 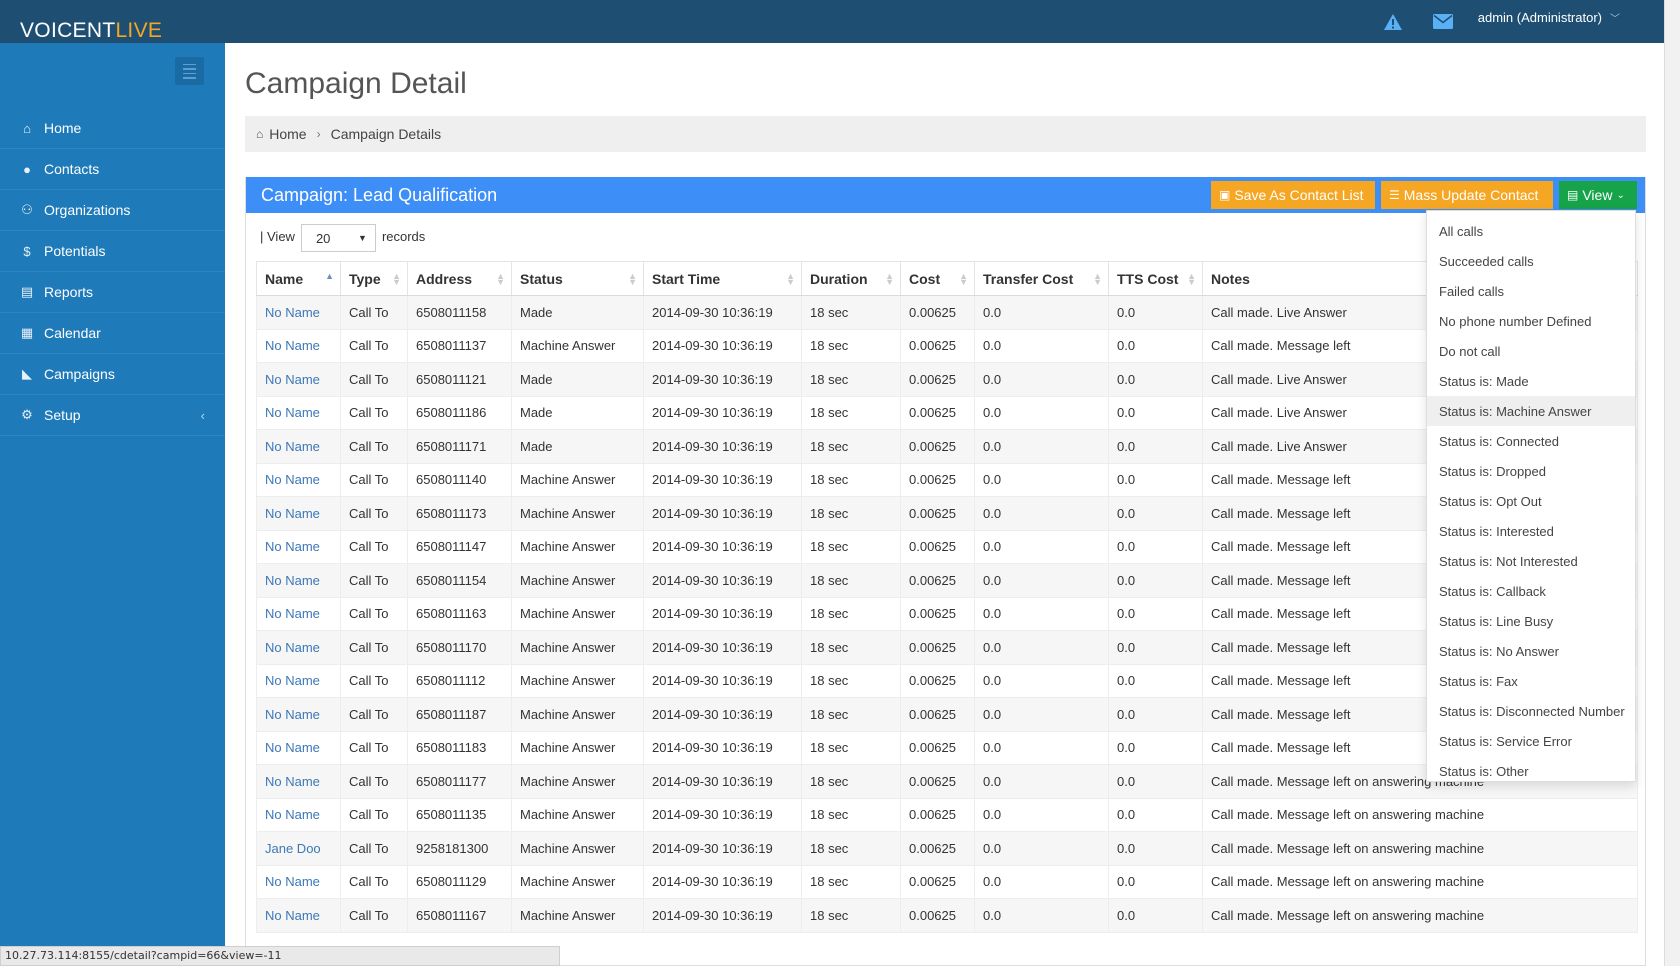 I want to click on cell-address: 6508011186, so click(x=459, y=412).